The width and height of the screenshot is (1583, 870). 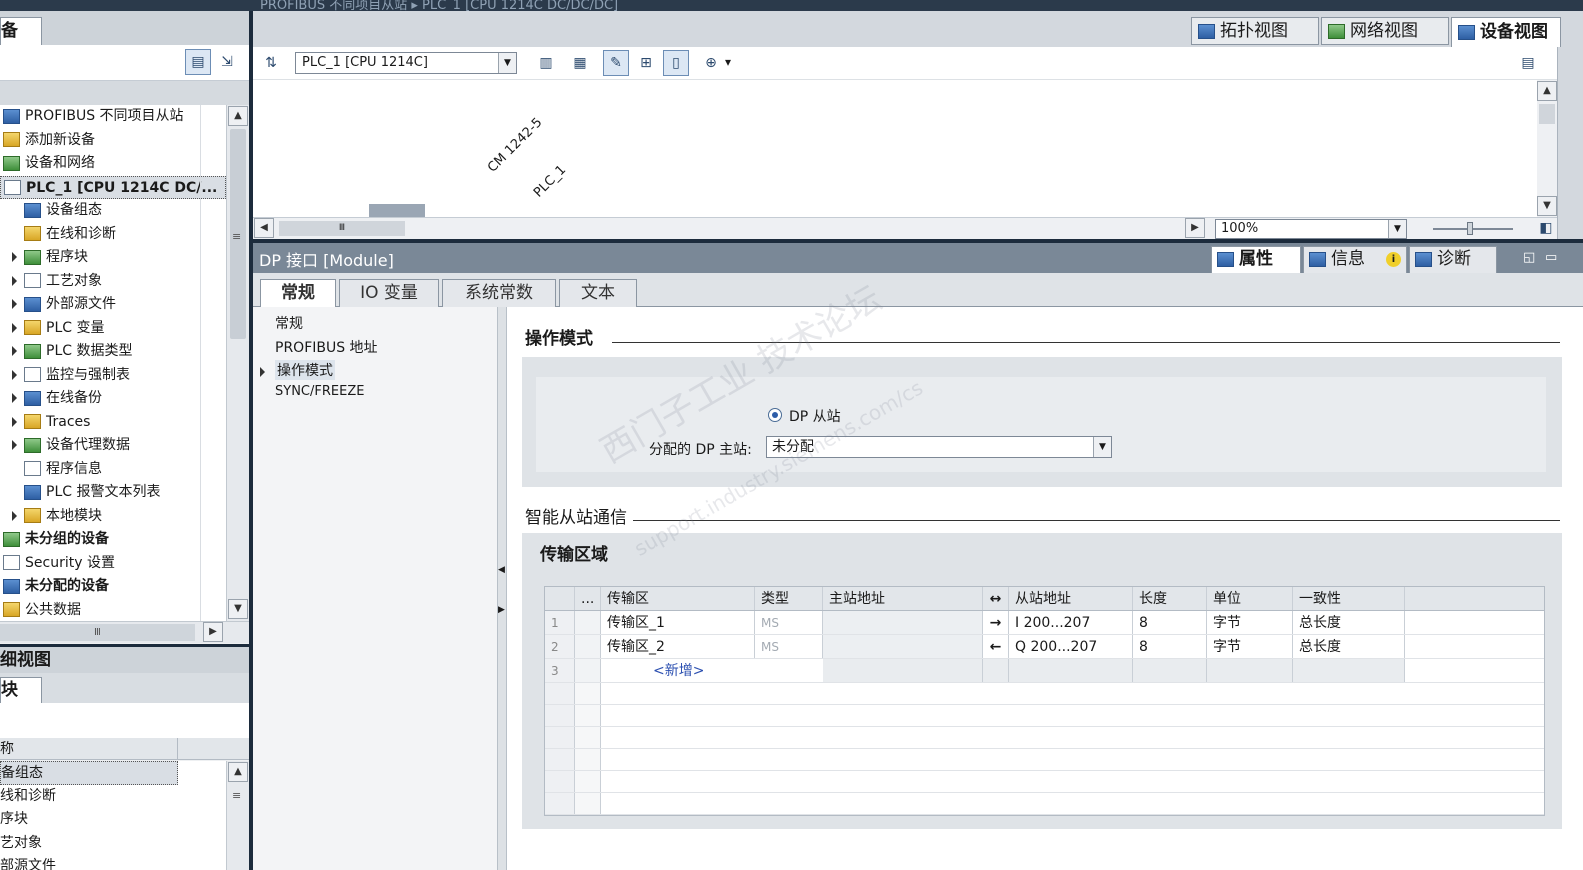 What do you see at coordinates (213, 632) in the screenshot?
I see `scroll-right-icon: ▶` at bounding box center [213, 632].